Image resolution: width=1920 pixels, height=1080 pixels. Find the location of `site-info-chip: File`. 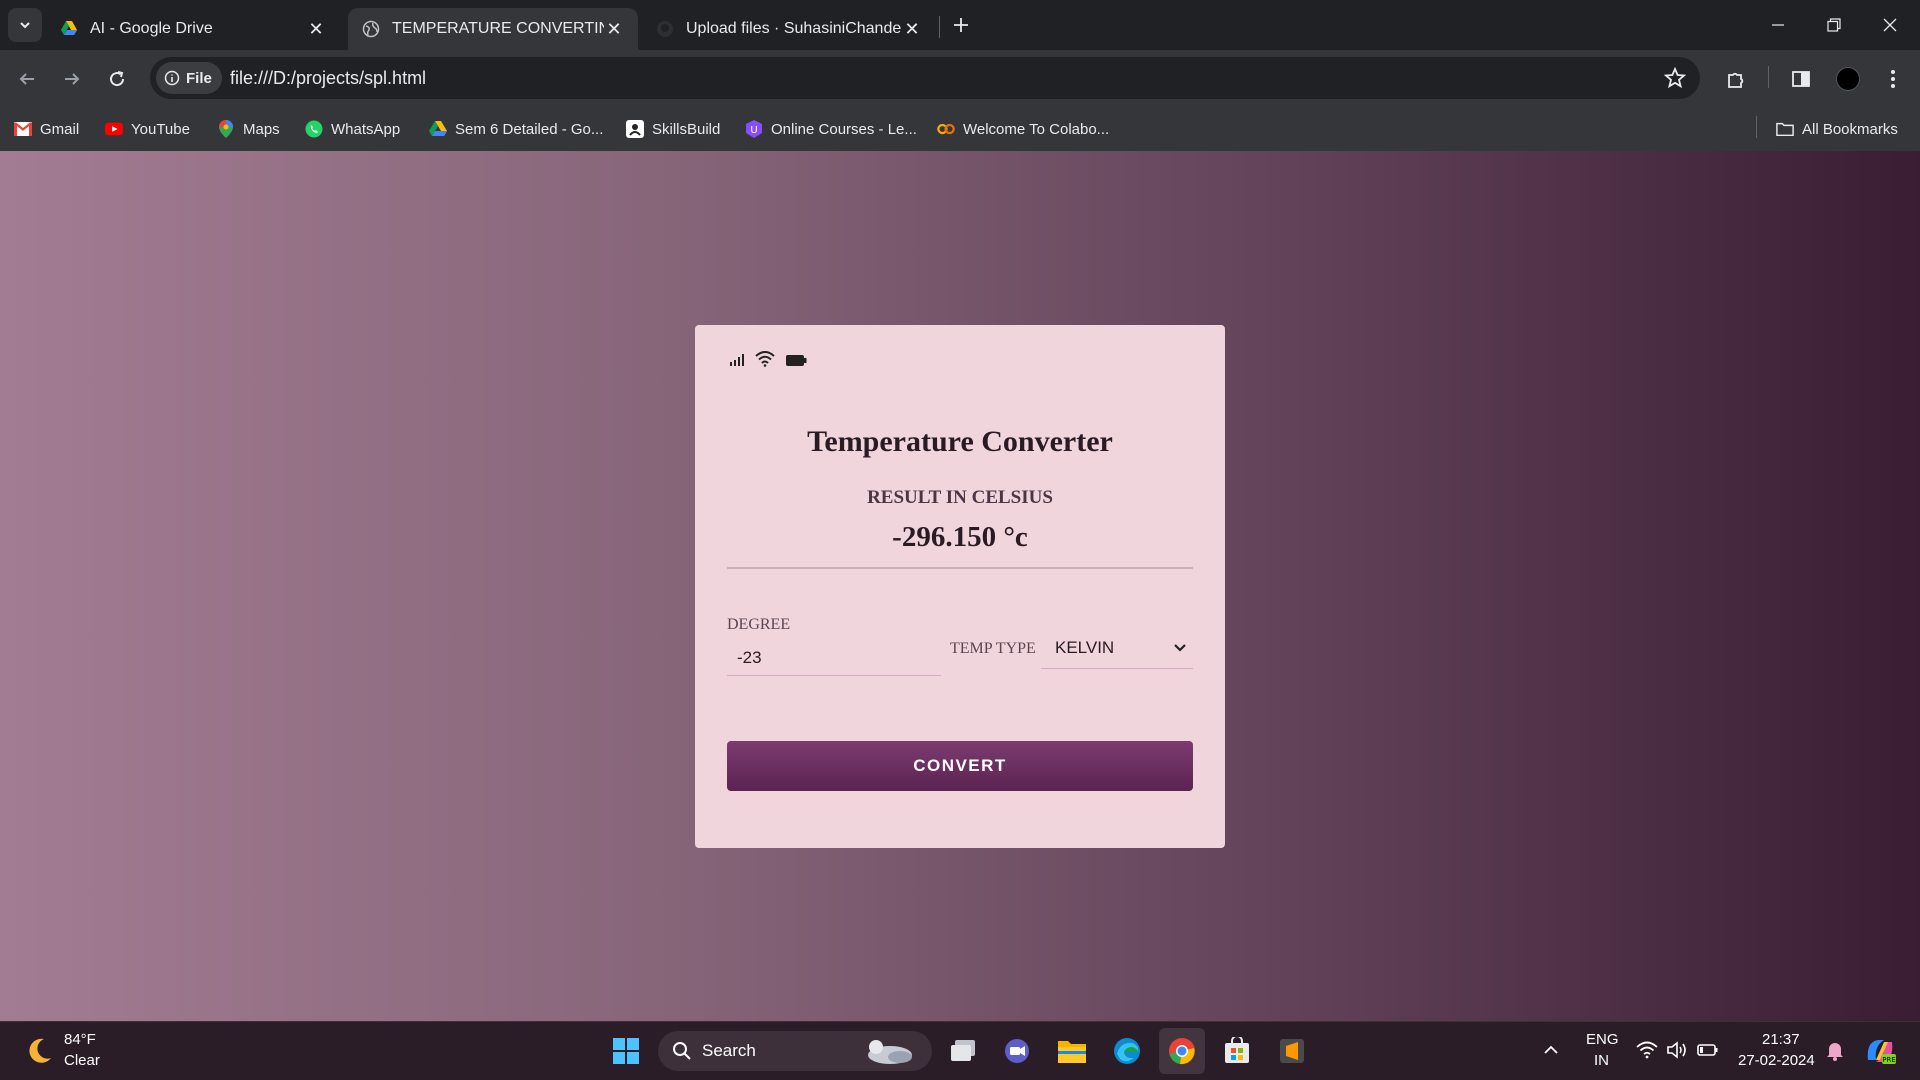

site-info-chip: File is located at coordinates (189, 78).